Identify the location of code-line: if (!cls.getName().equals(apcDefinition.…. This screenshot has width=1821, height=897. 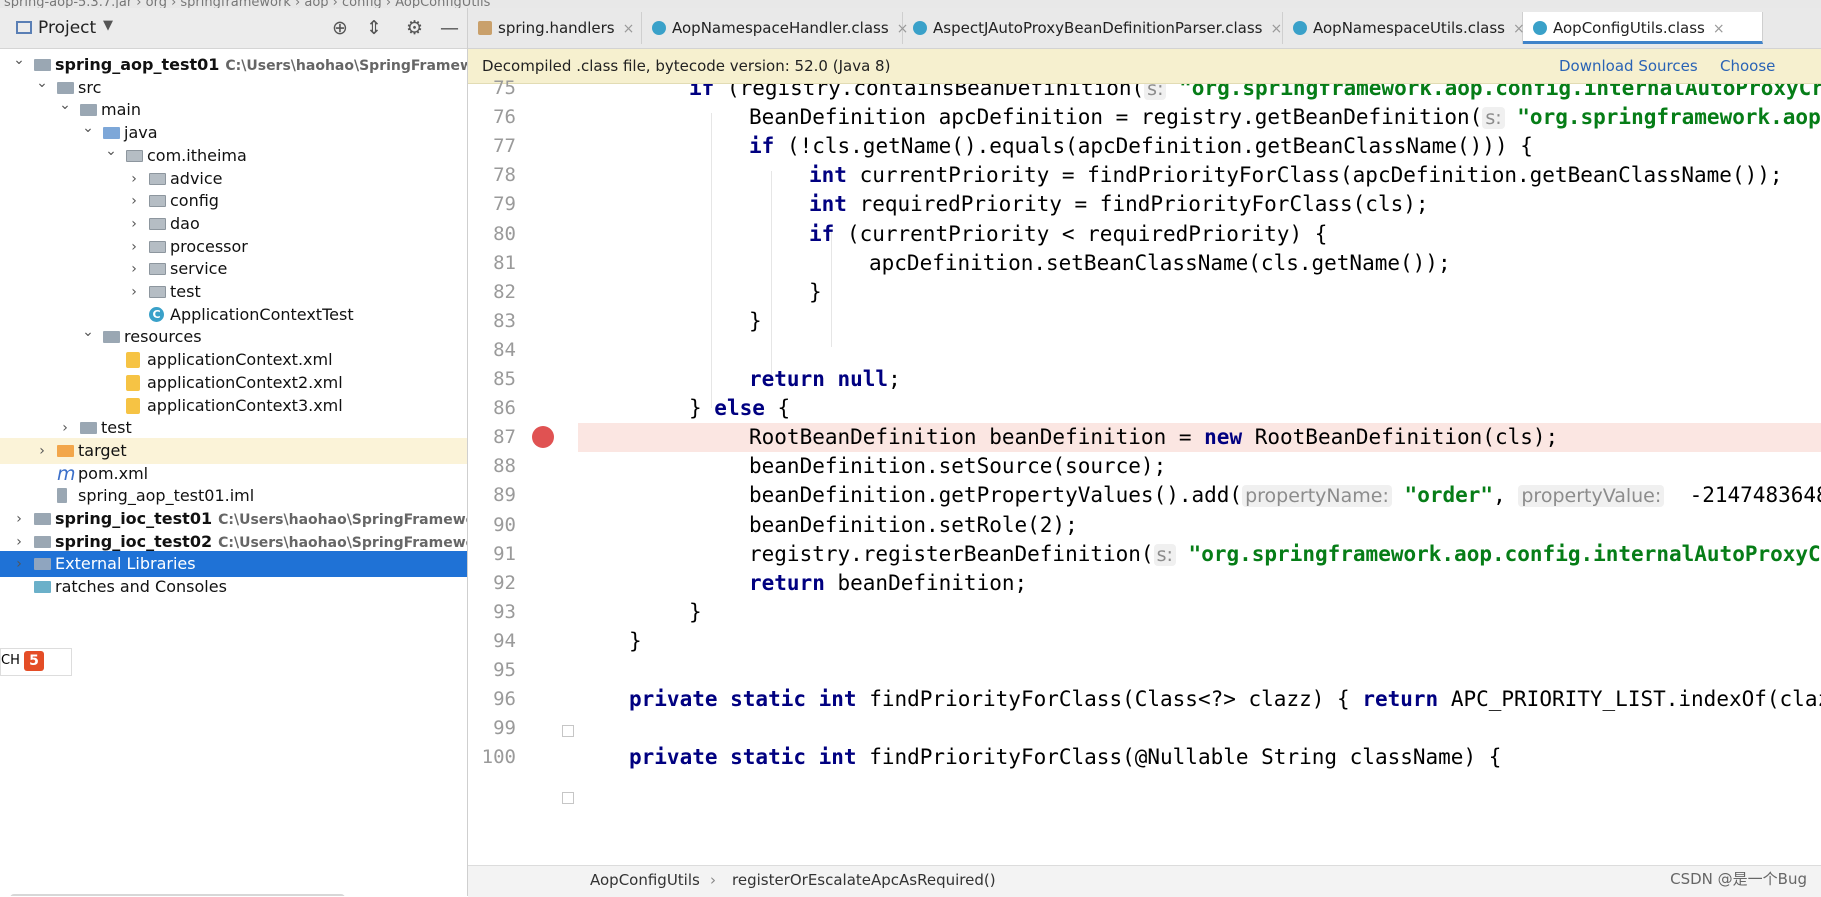
(1199, 146).